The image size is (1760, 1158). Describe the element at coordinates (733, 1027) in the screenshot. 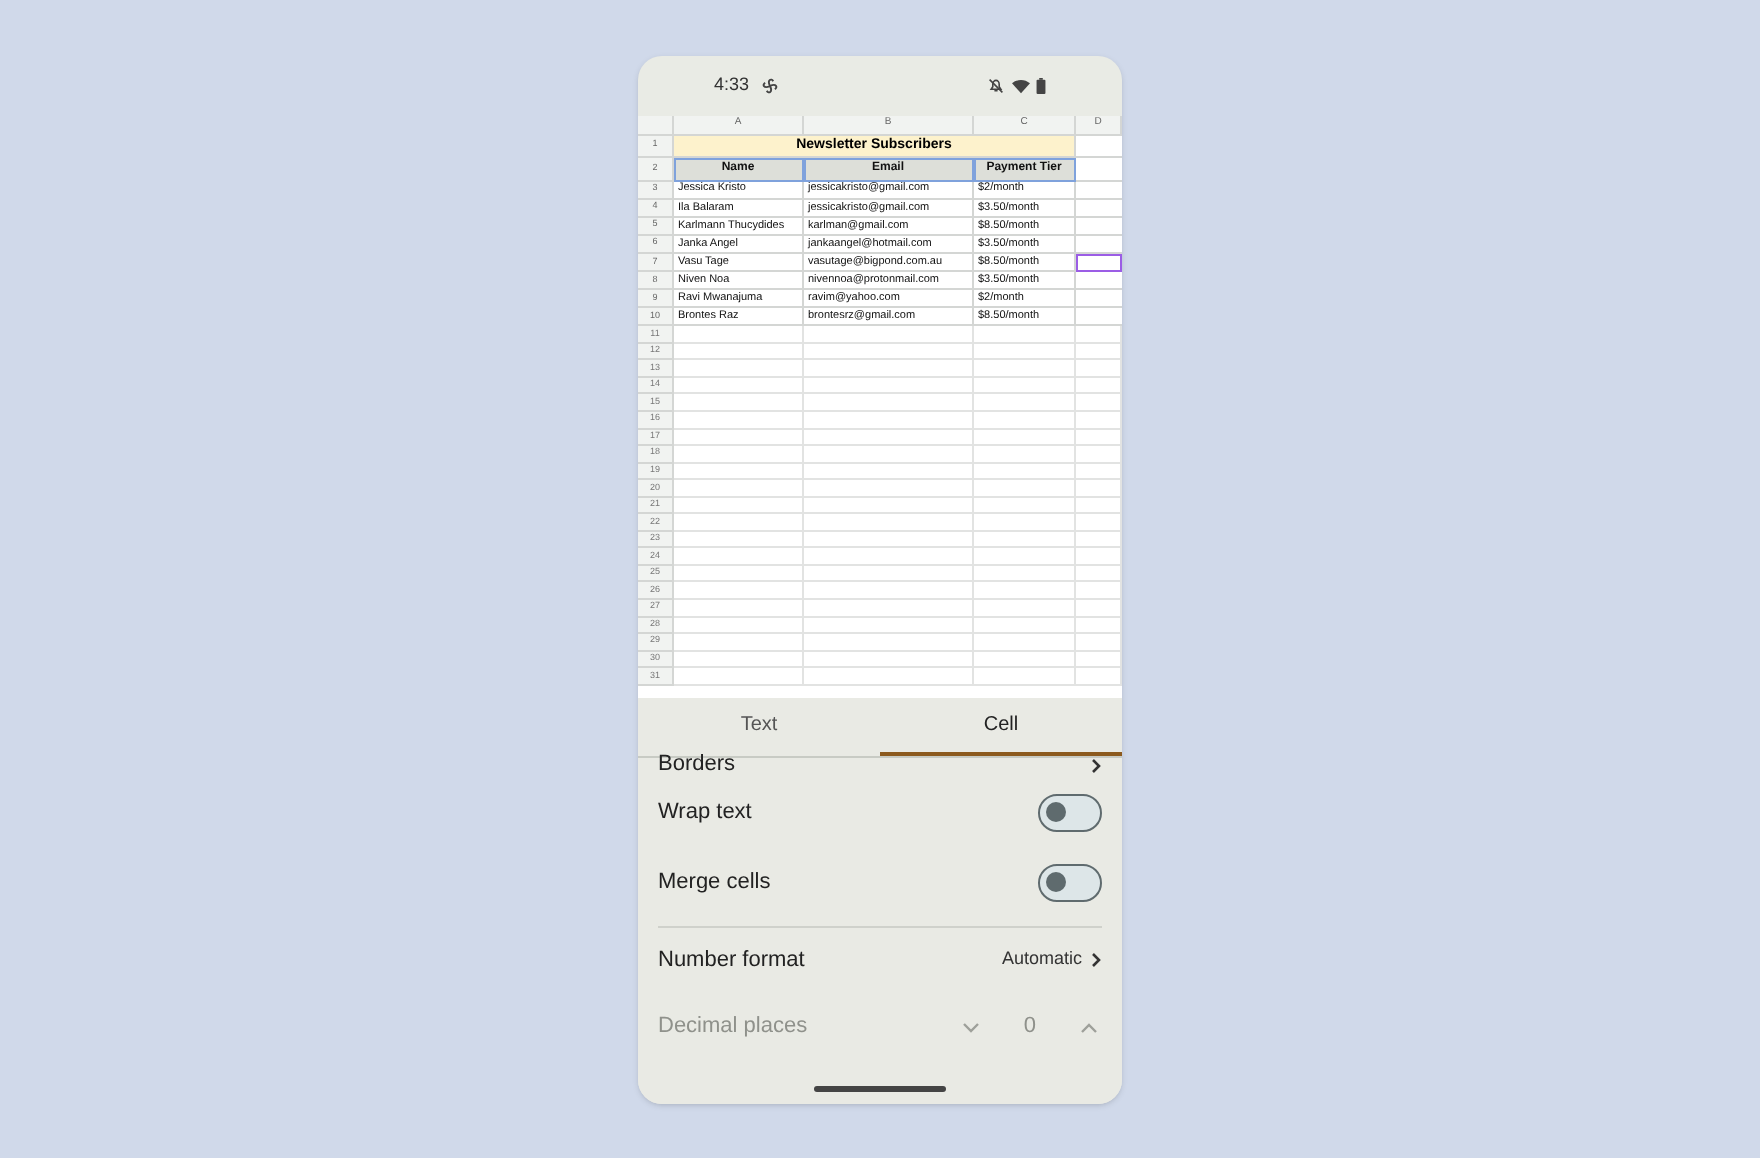

I see `option-label: Decimal places` at that location.